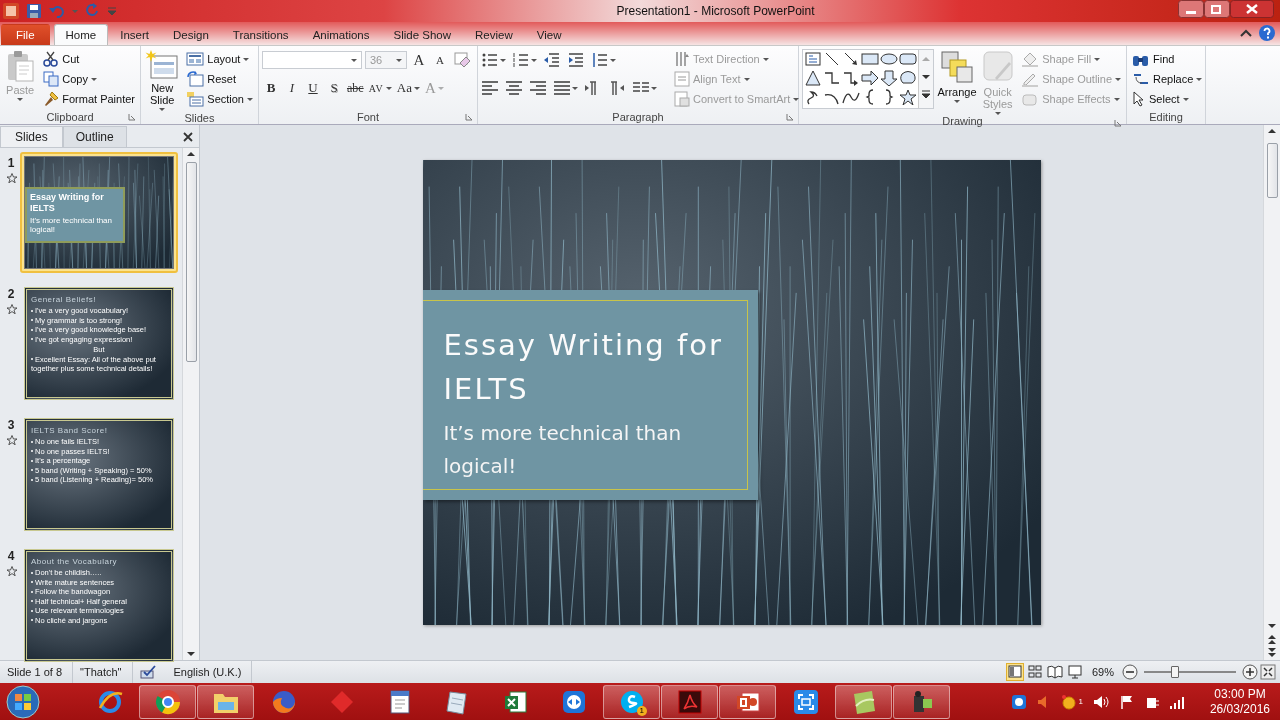 This screenshot has height=720, width=1280. I want to click on numbering-icon, so click(521, 60).